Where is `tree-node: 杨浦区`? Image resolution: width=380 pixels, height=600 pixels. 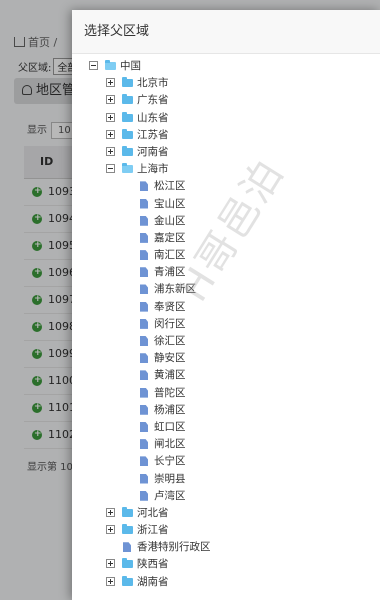 tree-node: 杨浦区 is located at coordinates (226, 410).